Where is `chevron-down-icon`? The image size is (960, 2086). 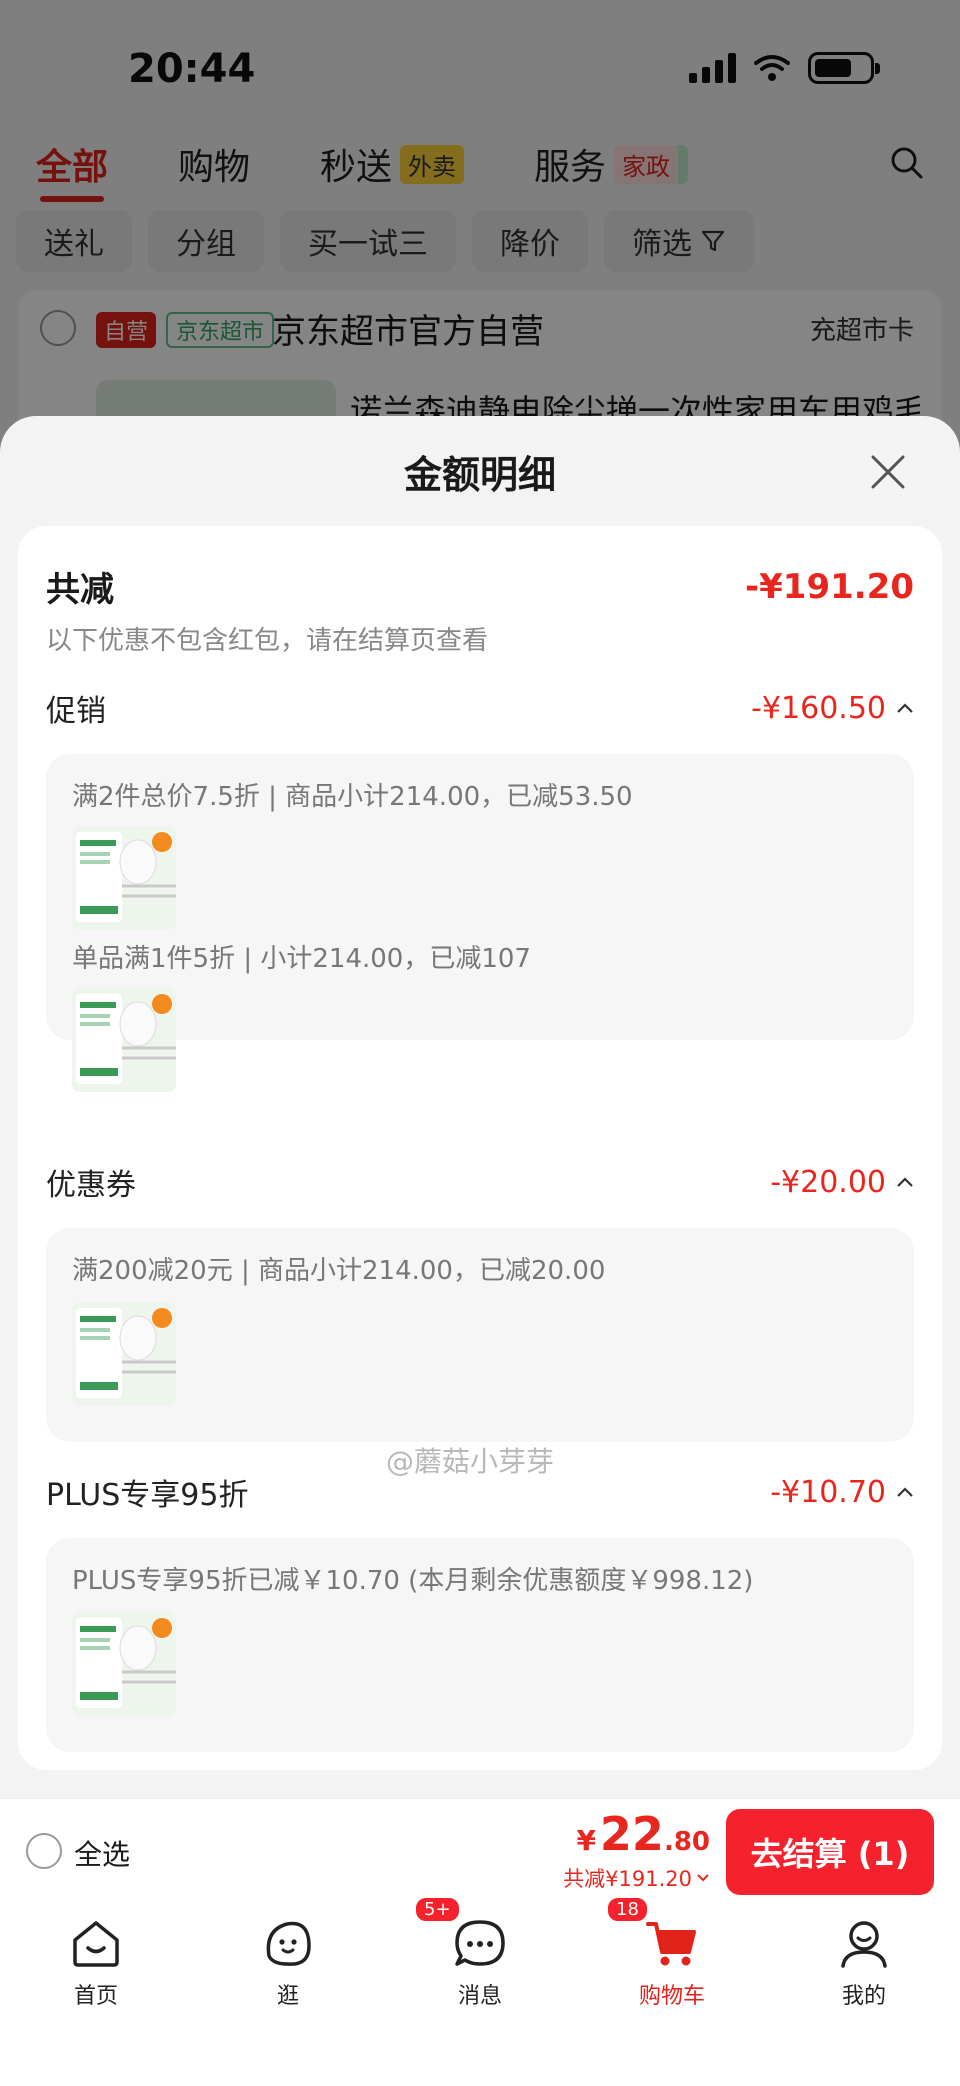
chevron-down-icon is located at coordinates (703, 1878).